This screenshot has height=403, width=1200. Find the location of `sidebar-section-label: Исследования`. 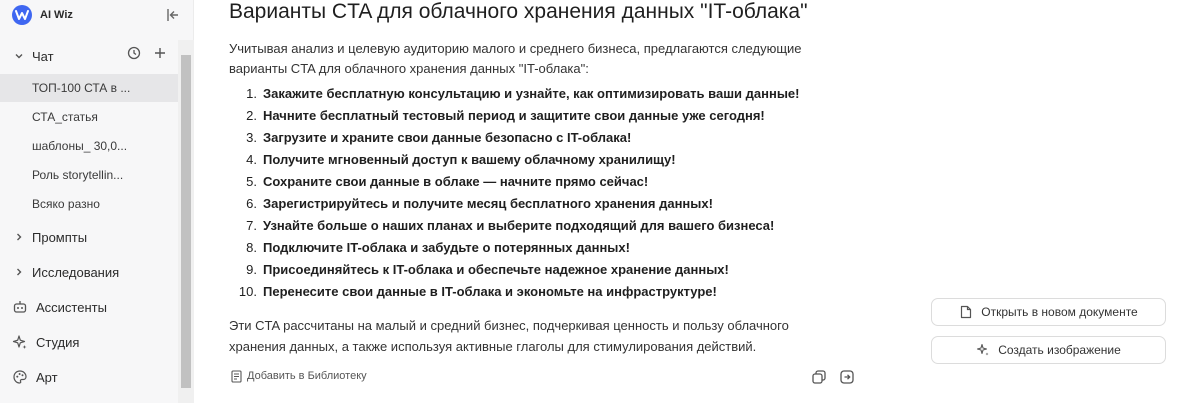

sidebar-section-label: Исследования is located at coordinates (76, 272).